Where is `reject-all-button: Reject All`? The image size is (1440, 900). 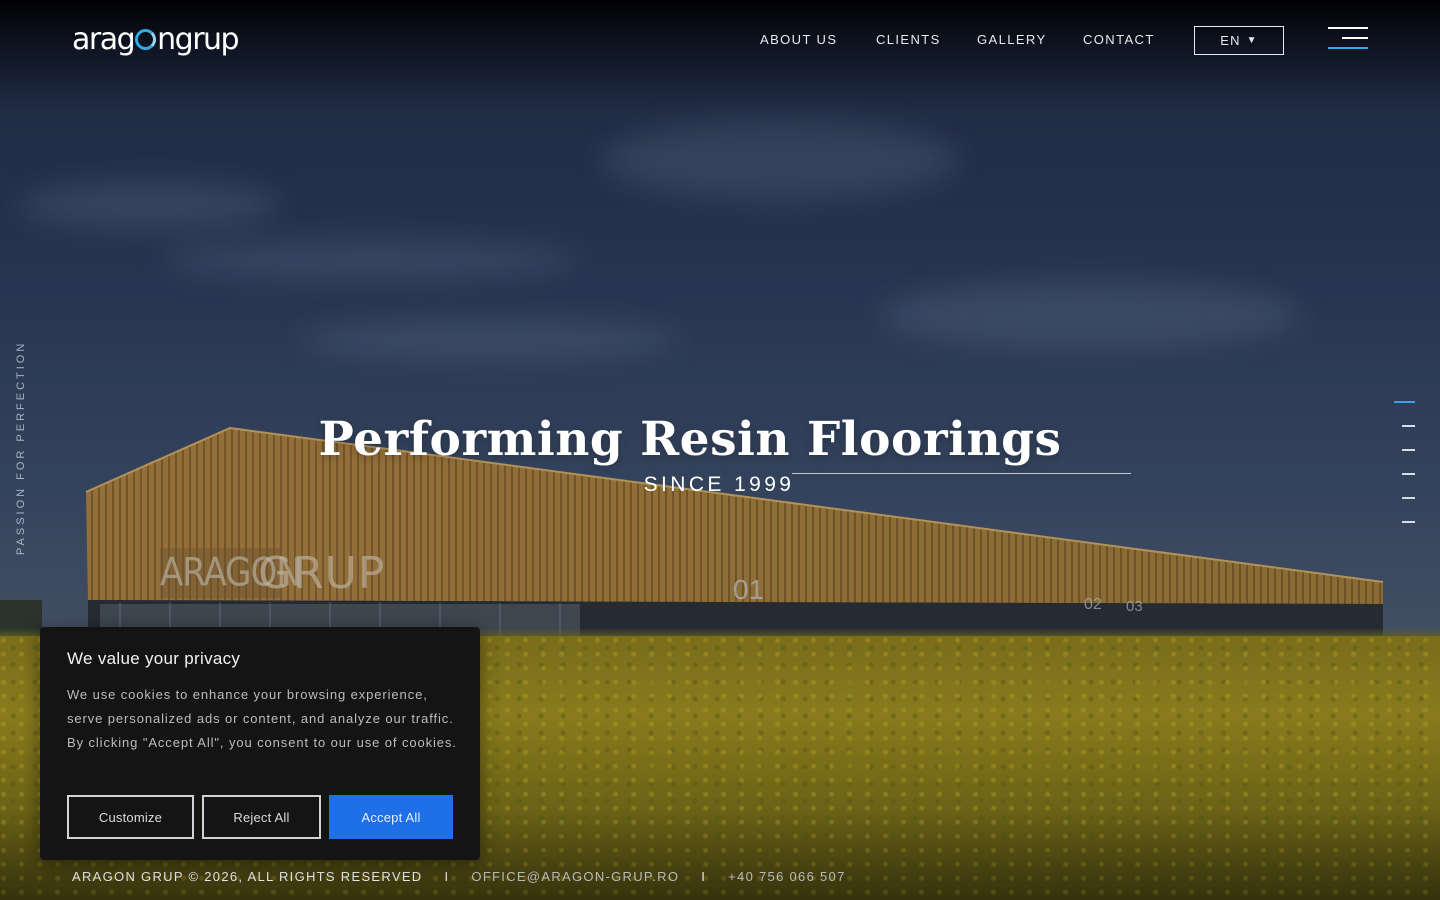
reject-all-button: Reject All is located at coordinates (261, 817).